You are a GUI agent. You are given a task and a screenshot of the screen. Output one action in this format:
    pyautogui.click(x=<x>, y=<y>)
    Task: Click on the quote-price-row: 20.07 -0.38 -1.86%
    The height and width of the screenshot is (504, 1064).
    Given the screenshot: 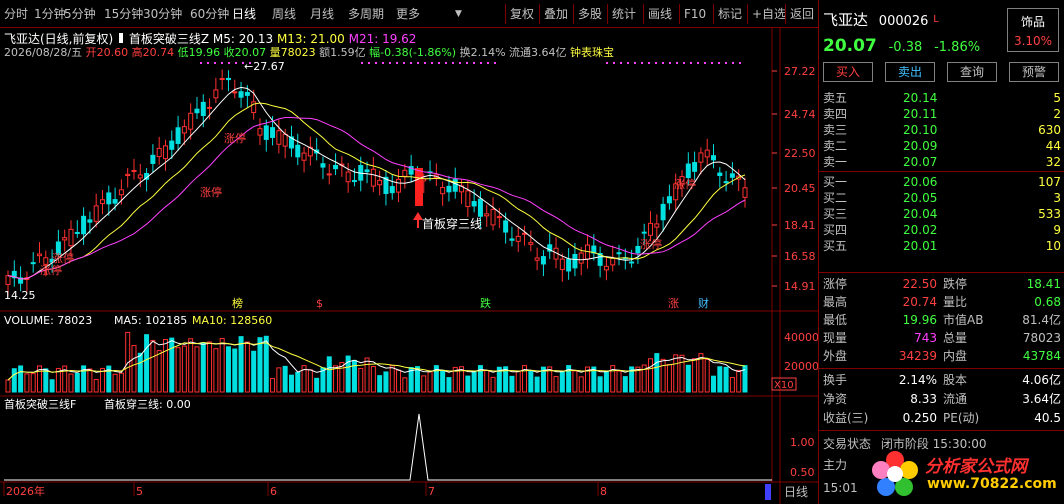 What is the action you would take?
    pyautogui.click(x=942, y=46)
    